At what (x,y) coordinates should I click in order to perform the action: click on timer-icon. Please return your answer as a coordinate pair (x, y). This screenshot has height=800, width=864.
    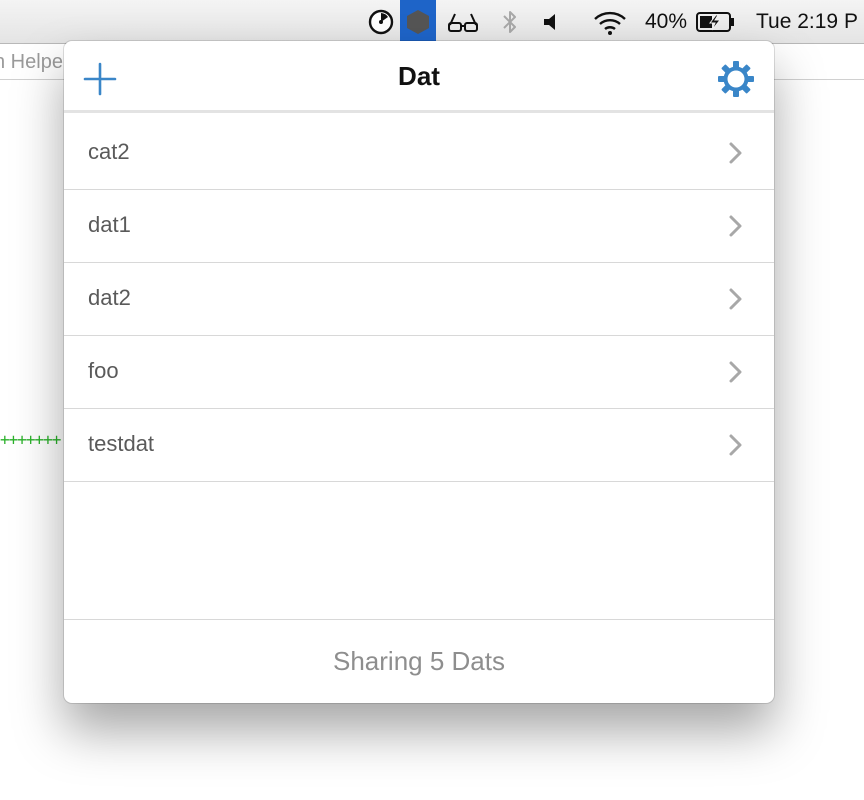
    Looking at the image, I should click on (381, 22).